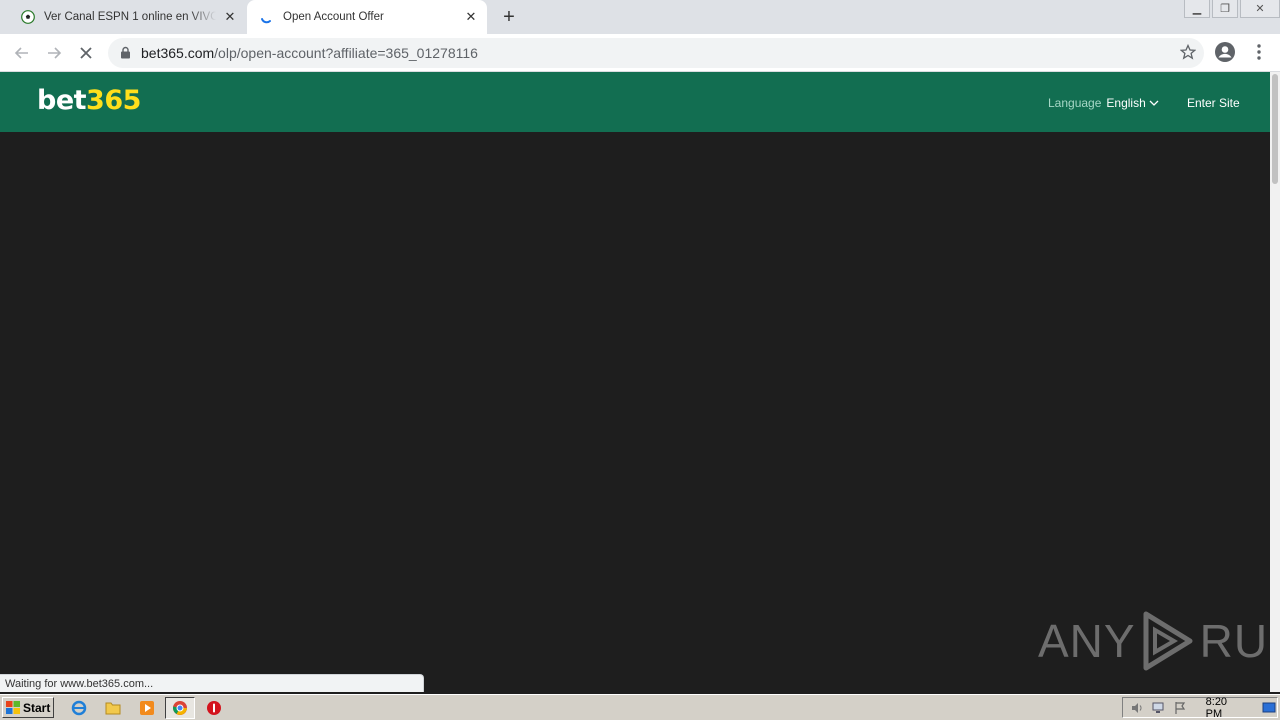 The width and height of the screenshot is (1280, 720). What do you see at coordinates (79, 708) in the screenshot?
I see `internet-explorer-icon` at bounding box center [79, 708].